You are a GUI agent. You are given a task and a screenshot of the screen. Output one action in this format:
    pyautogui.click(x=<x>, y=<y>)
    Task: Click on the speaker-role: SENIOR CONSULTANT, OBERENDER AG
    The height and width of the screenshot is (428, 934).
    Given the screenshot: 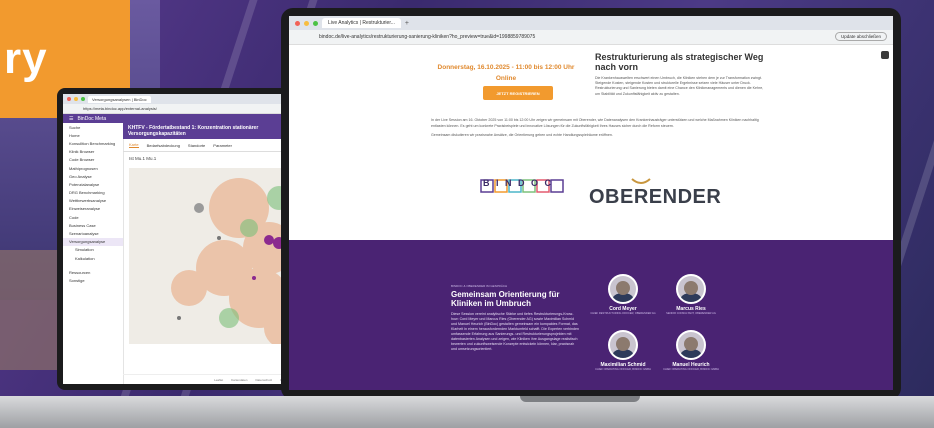 What is the action you would take?
    pyautogui.click(x=691, y=313)
    